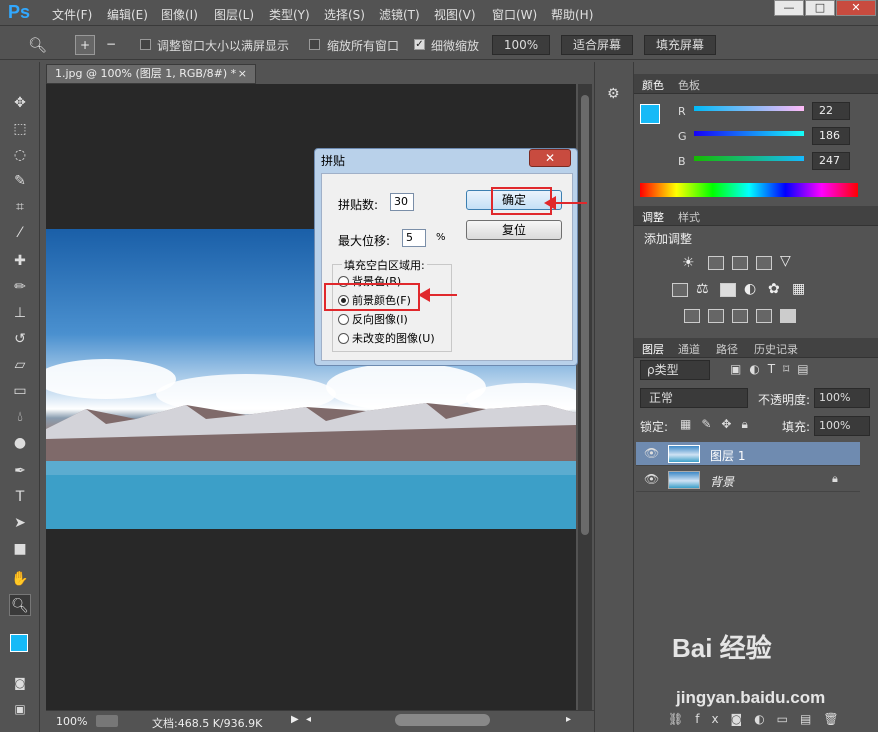 The image size is (878, 732). I want to click on menu-filter: 滤镜(T), so click(399, 14).